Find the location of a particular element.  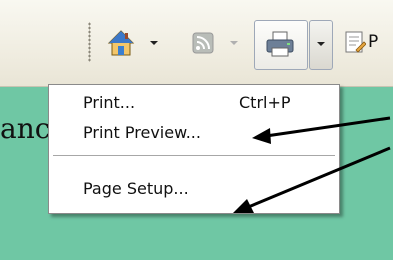

annotation-arrows is located at coordinates (312, 164).